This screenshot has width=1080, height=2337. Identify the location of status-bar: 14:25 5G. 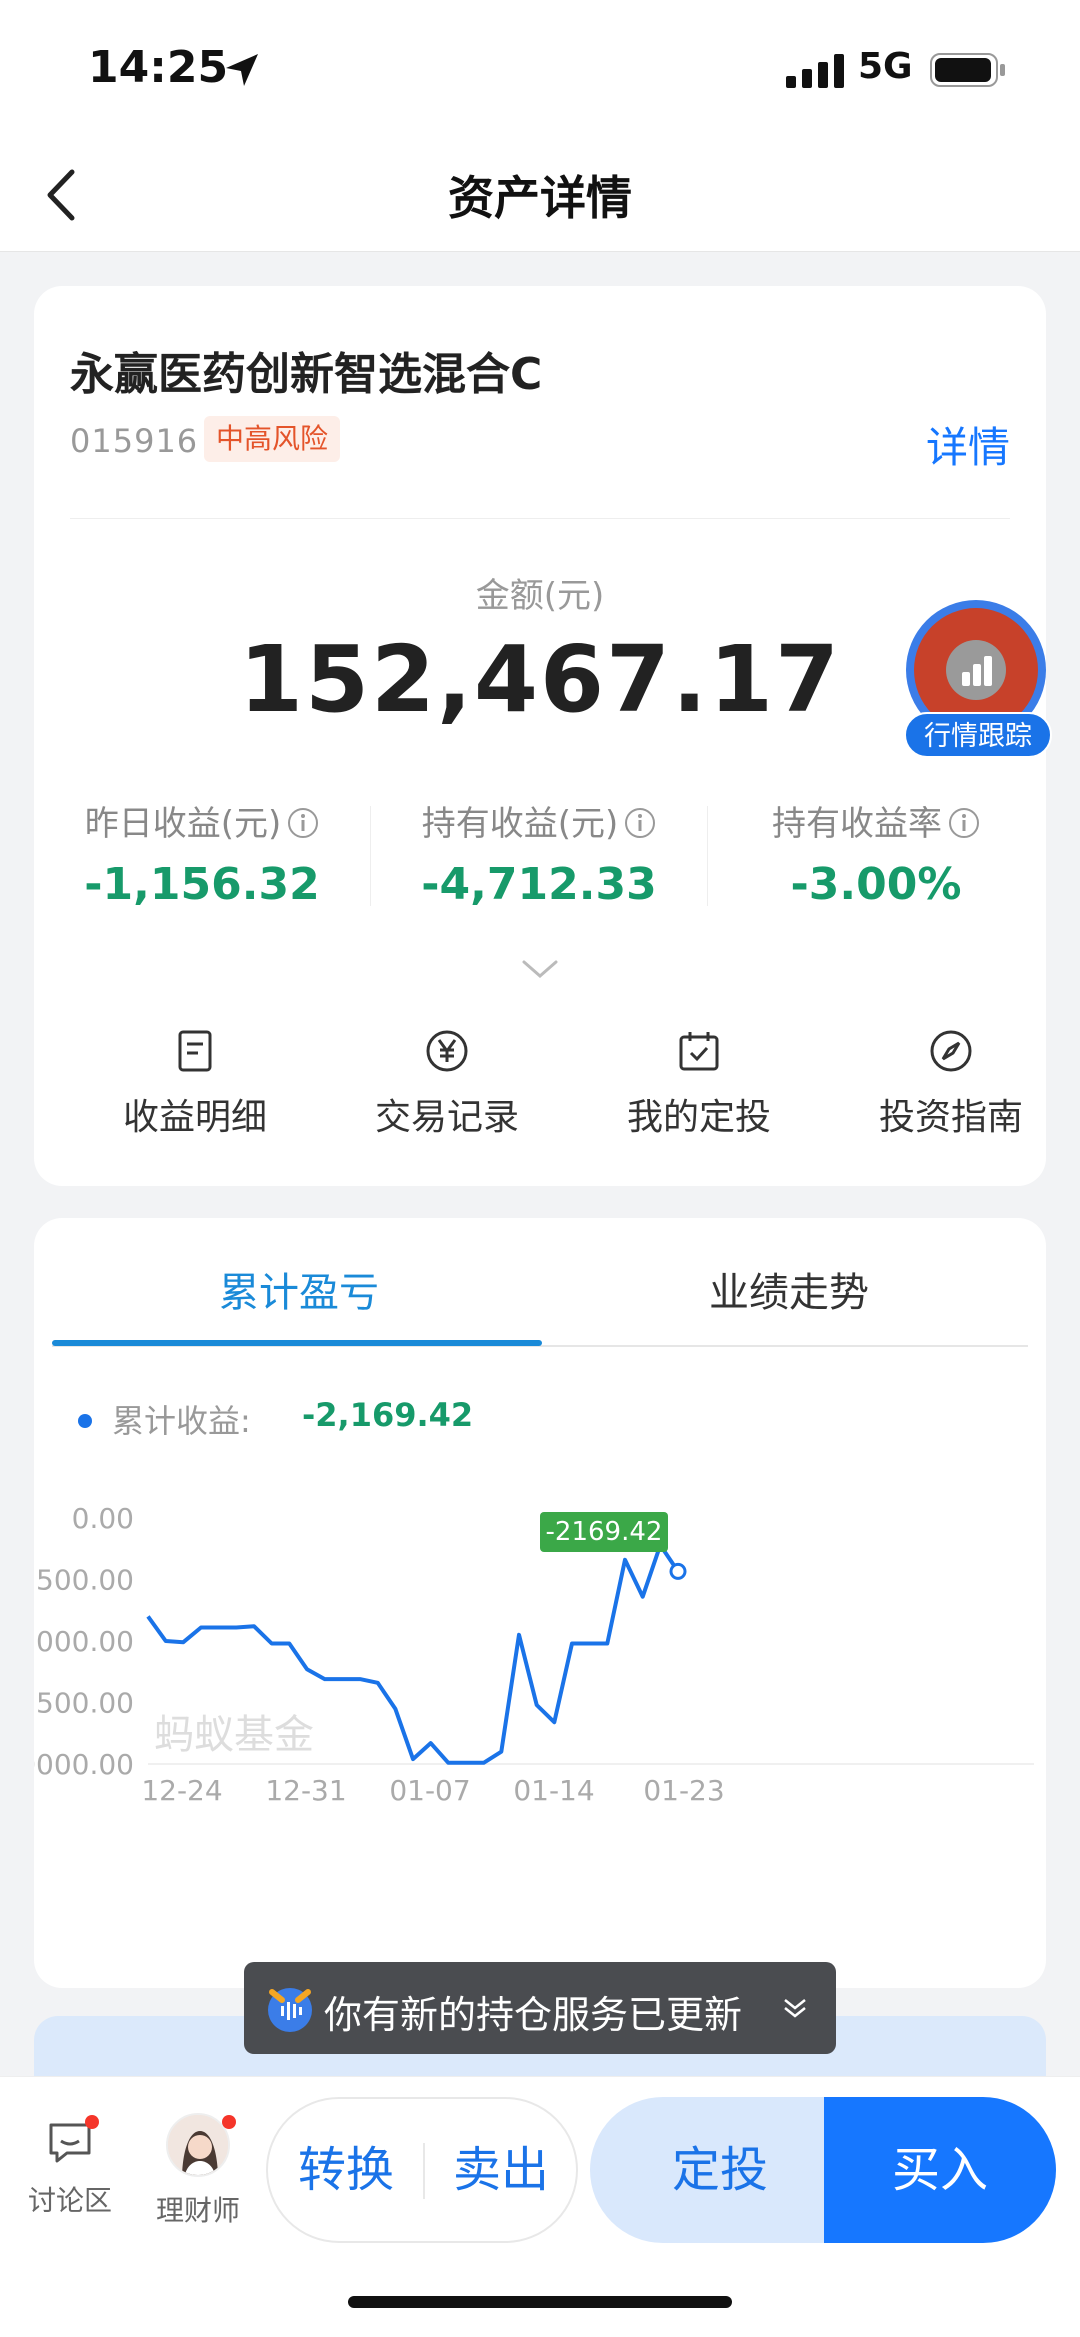
(540, 70).